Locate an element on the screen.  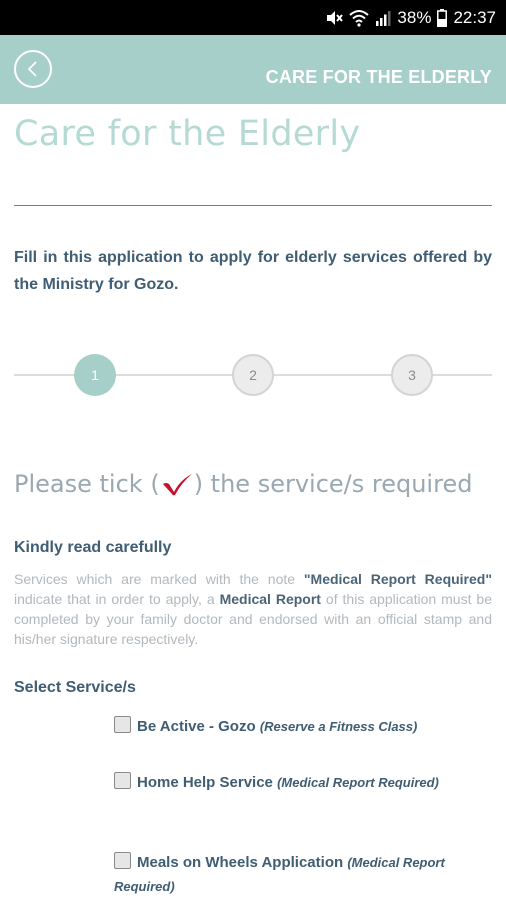
step-2: 2 is located at coordinates (253, 375).